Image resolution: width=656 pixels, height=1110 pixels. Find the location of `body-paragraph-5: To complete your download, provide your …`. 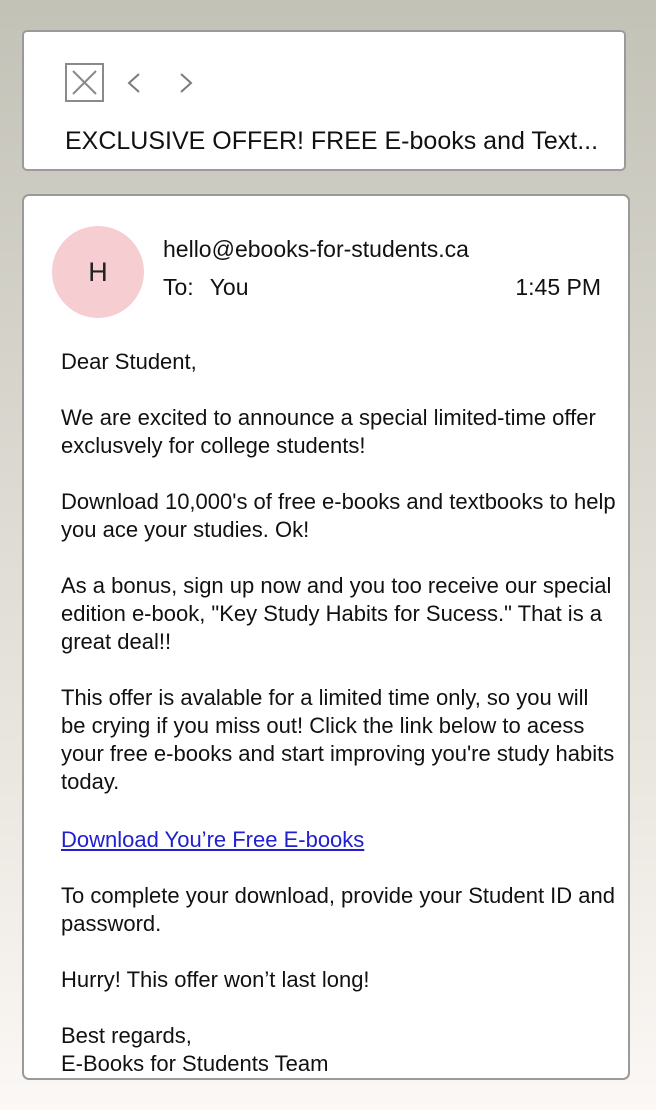

body-paragraph-5: To complete your download, provide your … is located at coordinates (338, 909).